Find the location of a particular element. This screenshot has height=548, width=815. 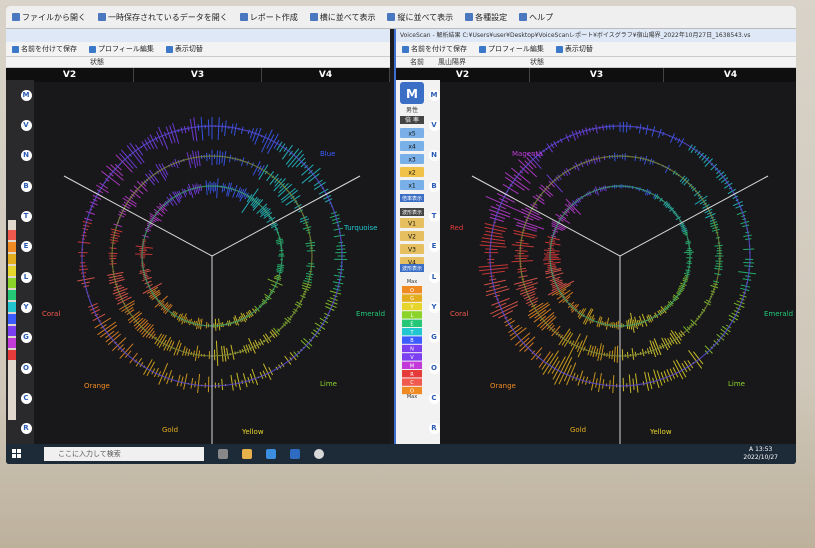

magnification-label: x3 is located at coordinates (412, 160).